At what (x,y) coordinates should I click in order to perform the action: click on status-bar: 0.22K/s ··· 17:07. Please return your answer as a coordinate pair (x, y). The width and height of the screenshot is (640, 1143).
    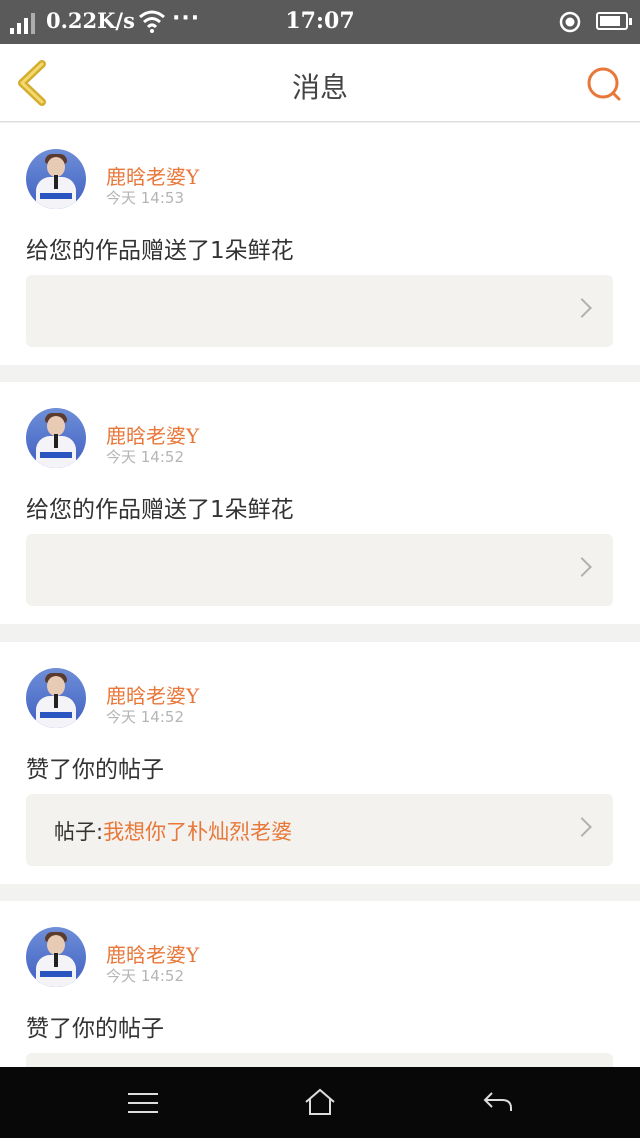
    Looking at the image, I should click on (320, 22).